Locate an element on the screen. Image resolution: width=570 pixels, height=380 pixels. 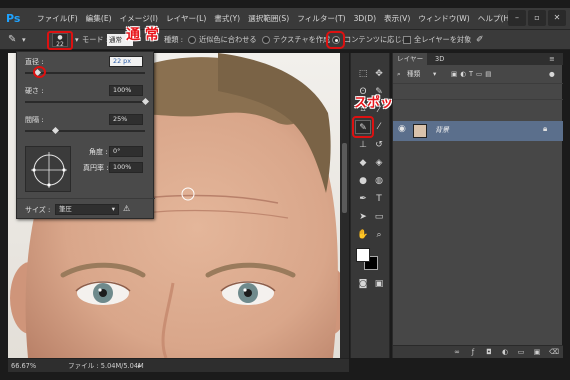
spacing-slider is located at coordinates (85, 131).